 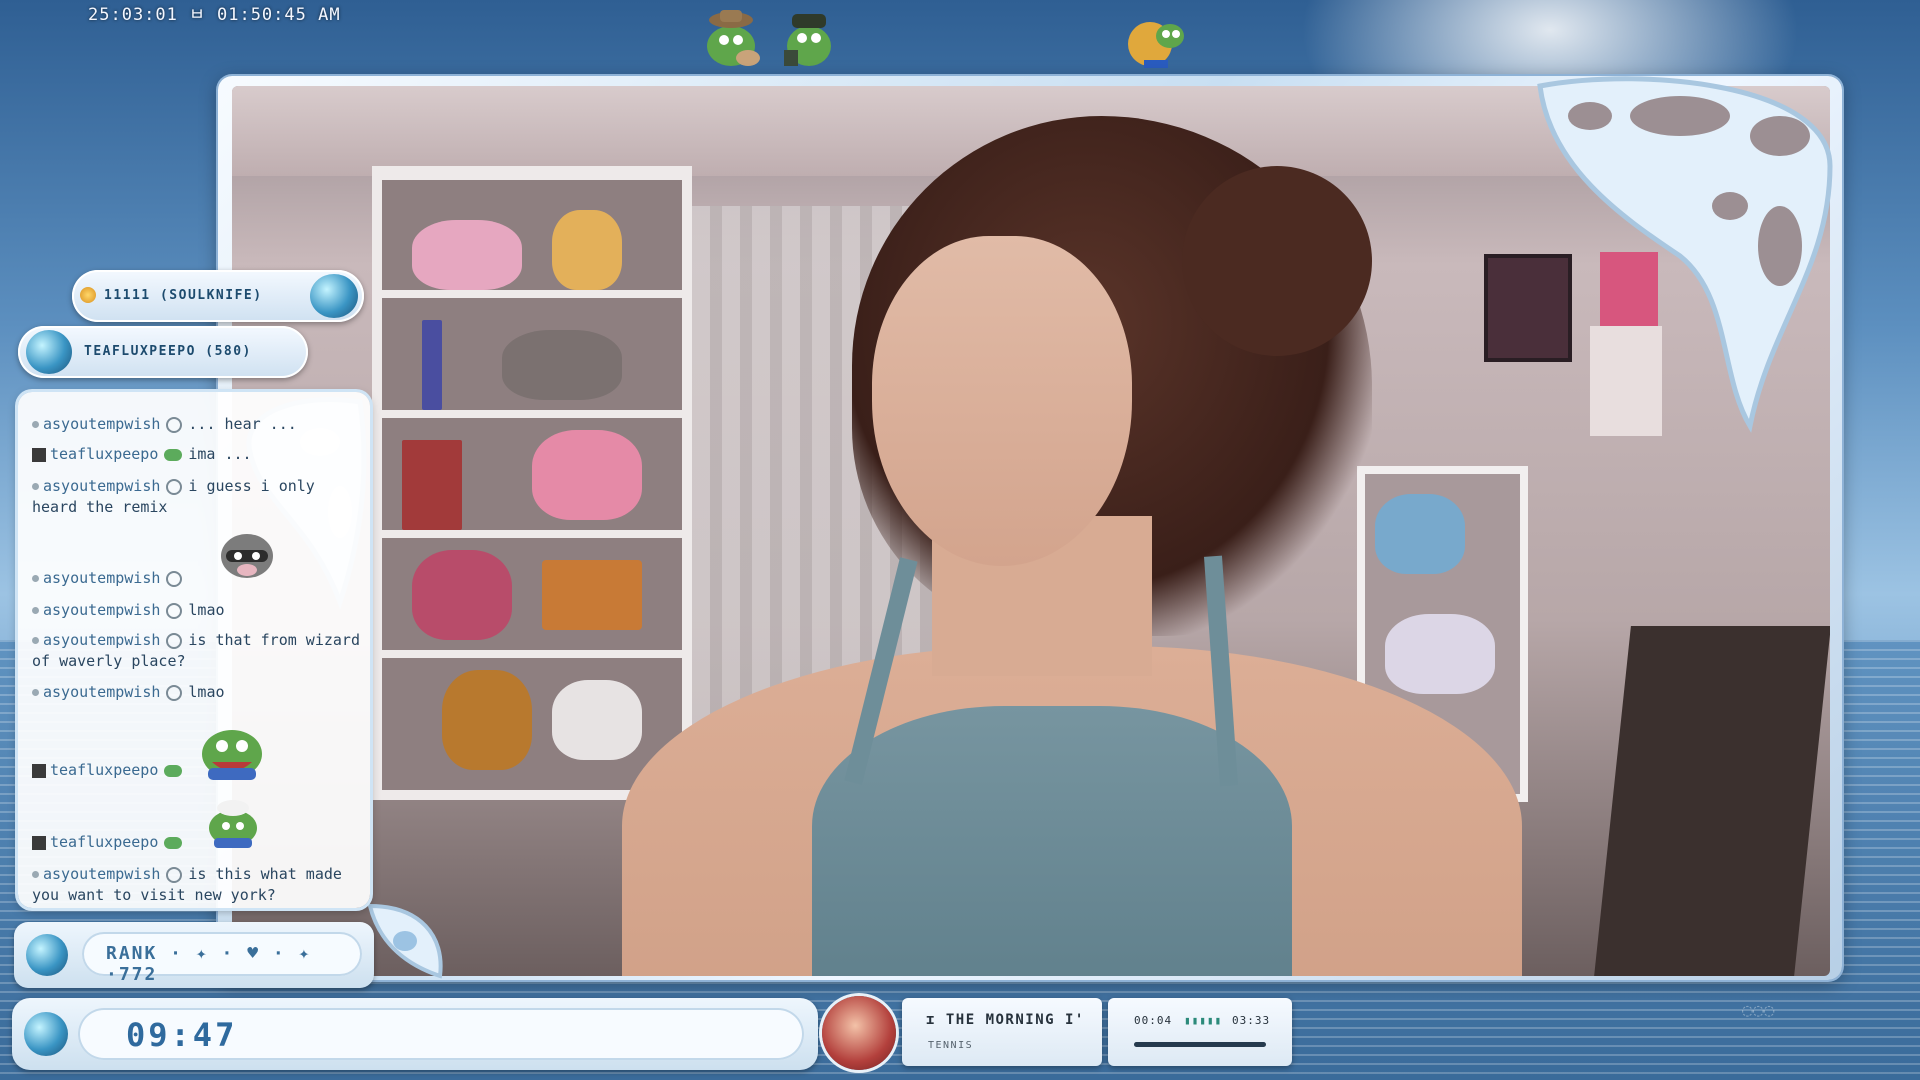 I want to click on chat-message: asyoutempwish, so click(x=197, y=578).